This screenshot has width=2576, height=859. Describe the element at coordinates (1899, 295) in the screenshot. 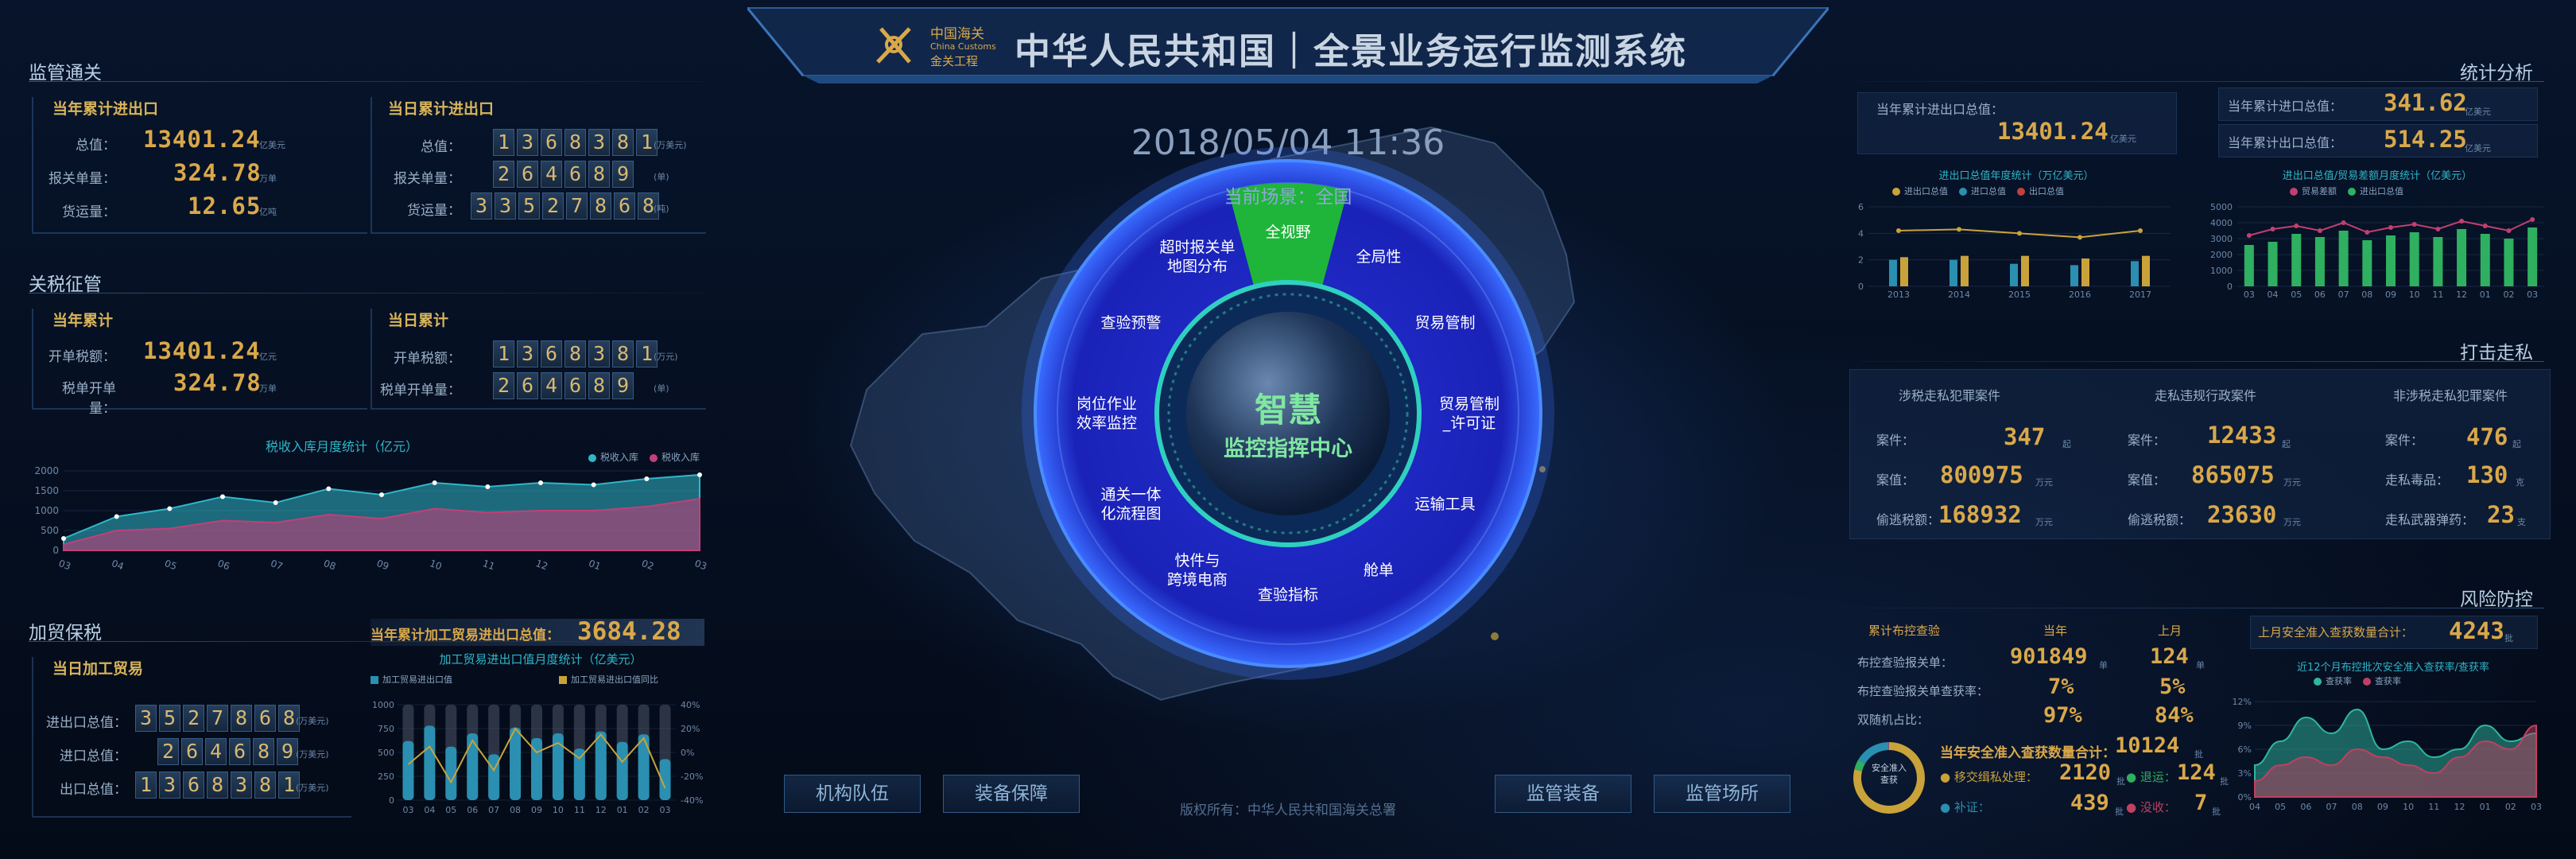

I see `tick-label: 2013` at that location.